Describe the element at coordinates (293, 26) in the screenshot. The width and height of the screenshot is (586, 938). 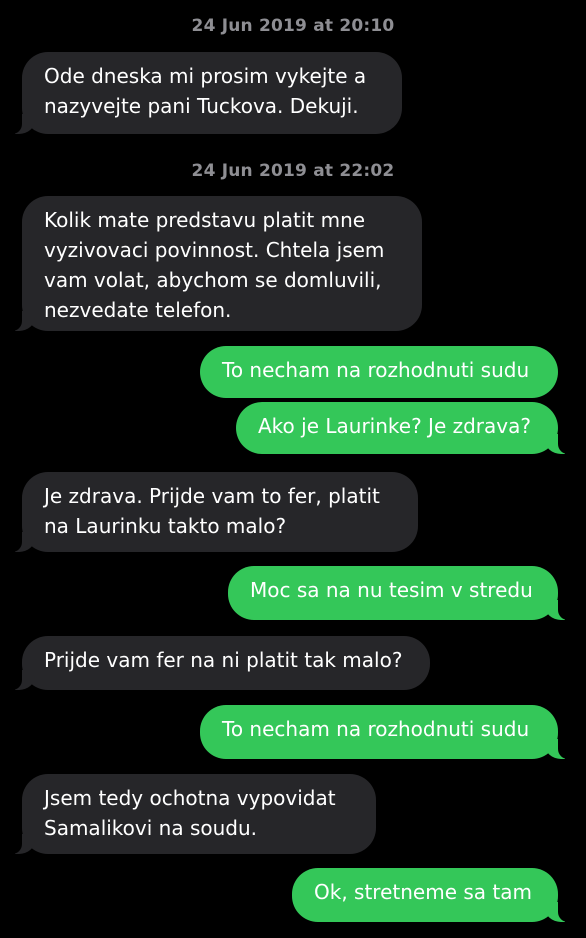
I see `timestamp: 24 Jun 2019 at 20:10` at that location.